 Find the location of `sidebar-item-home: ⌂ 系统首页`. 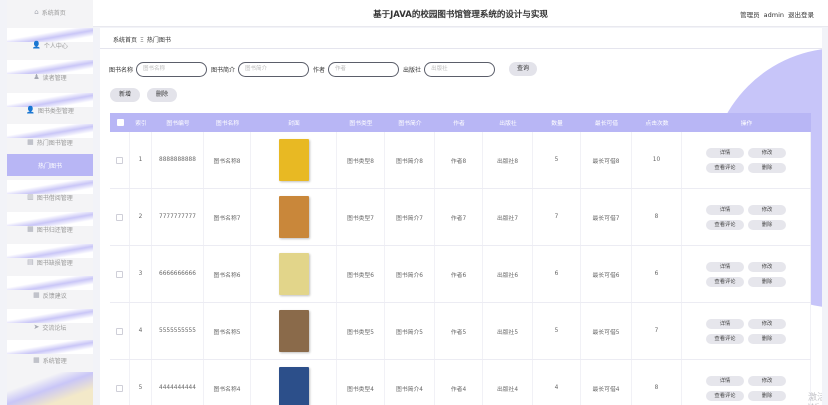

sidebar-item-home: ⌂ 系统首页 is located at coordinates (50, 12).